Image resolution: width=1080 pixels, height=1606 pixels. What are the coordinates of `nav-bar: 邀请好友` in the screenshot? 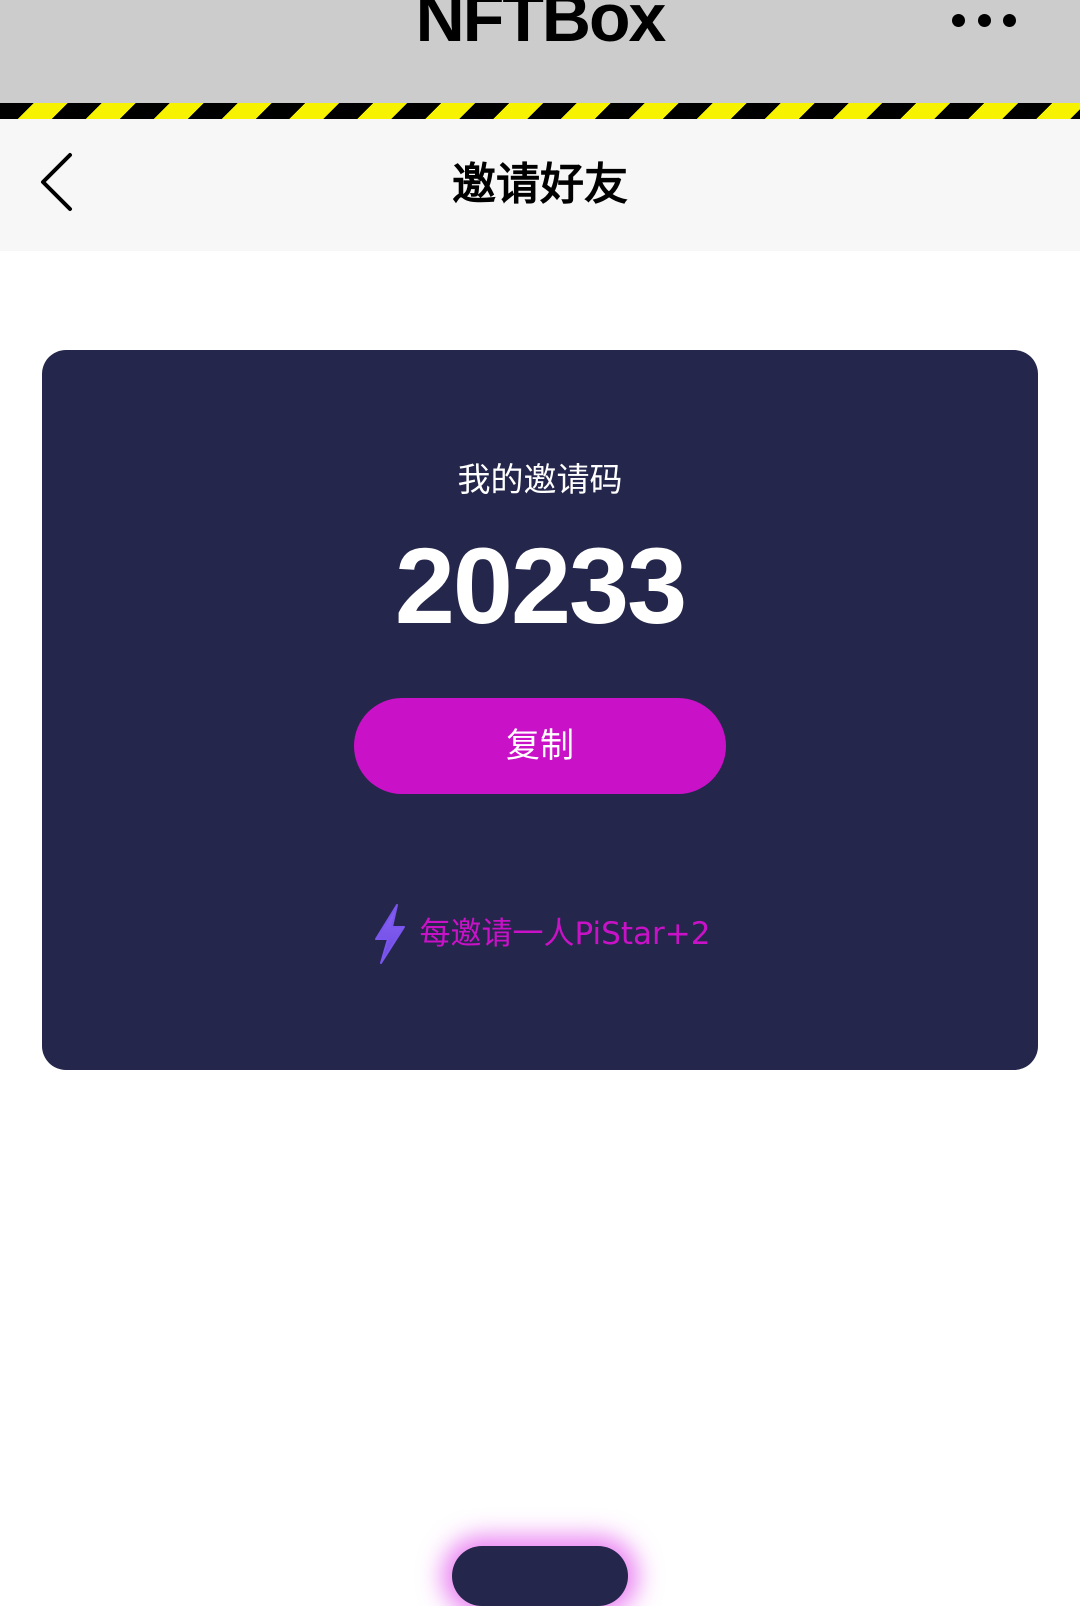 It's located at (540, 185).